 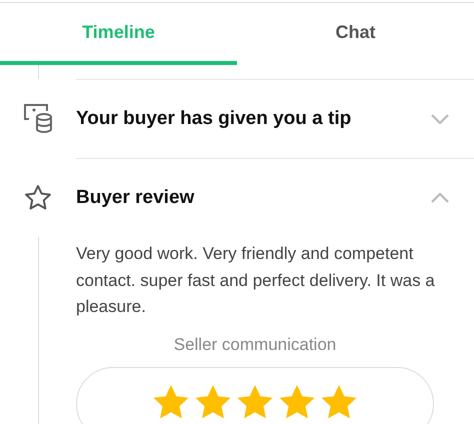 What do you see at coordinates (256, 280) in the screenshot?
I see `review-text: Very good work. Very friendly and competent contact. super fast and perfect delivery. It was a pleasure.` at bounding box center [256, 280].